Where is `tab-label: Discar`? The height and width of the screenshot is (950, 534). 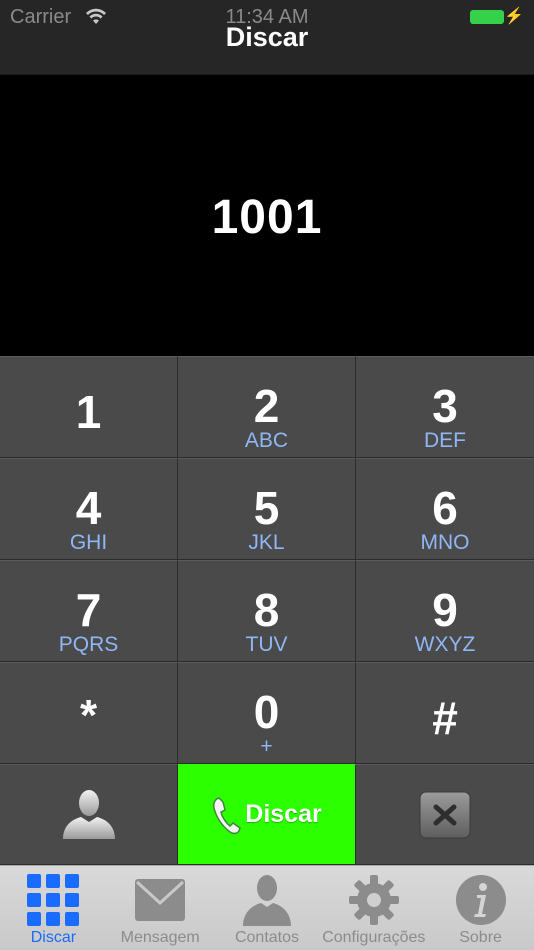
tab-label: Discar is located at coordinates (53, 937).